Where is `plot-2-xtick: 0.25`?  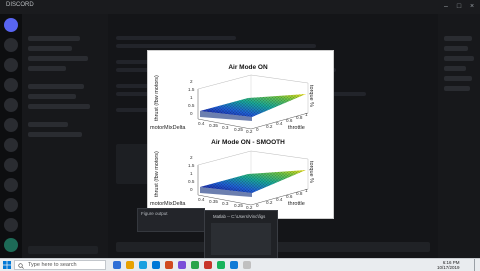 plot-2-xtick: 0.25 is located at coordinates (238, 205).